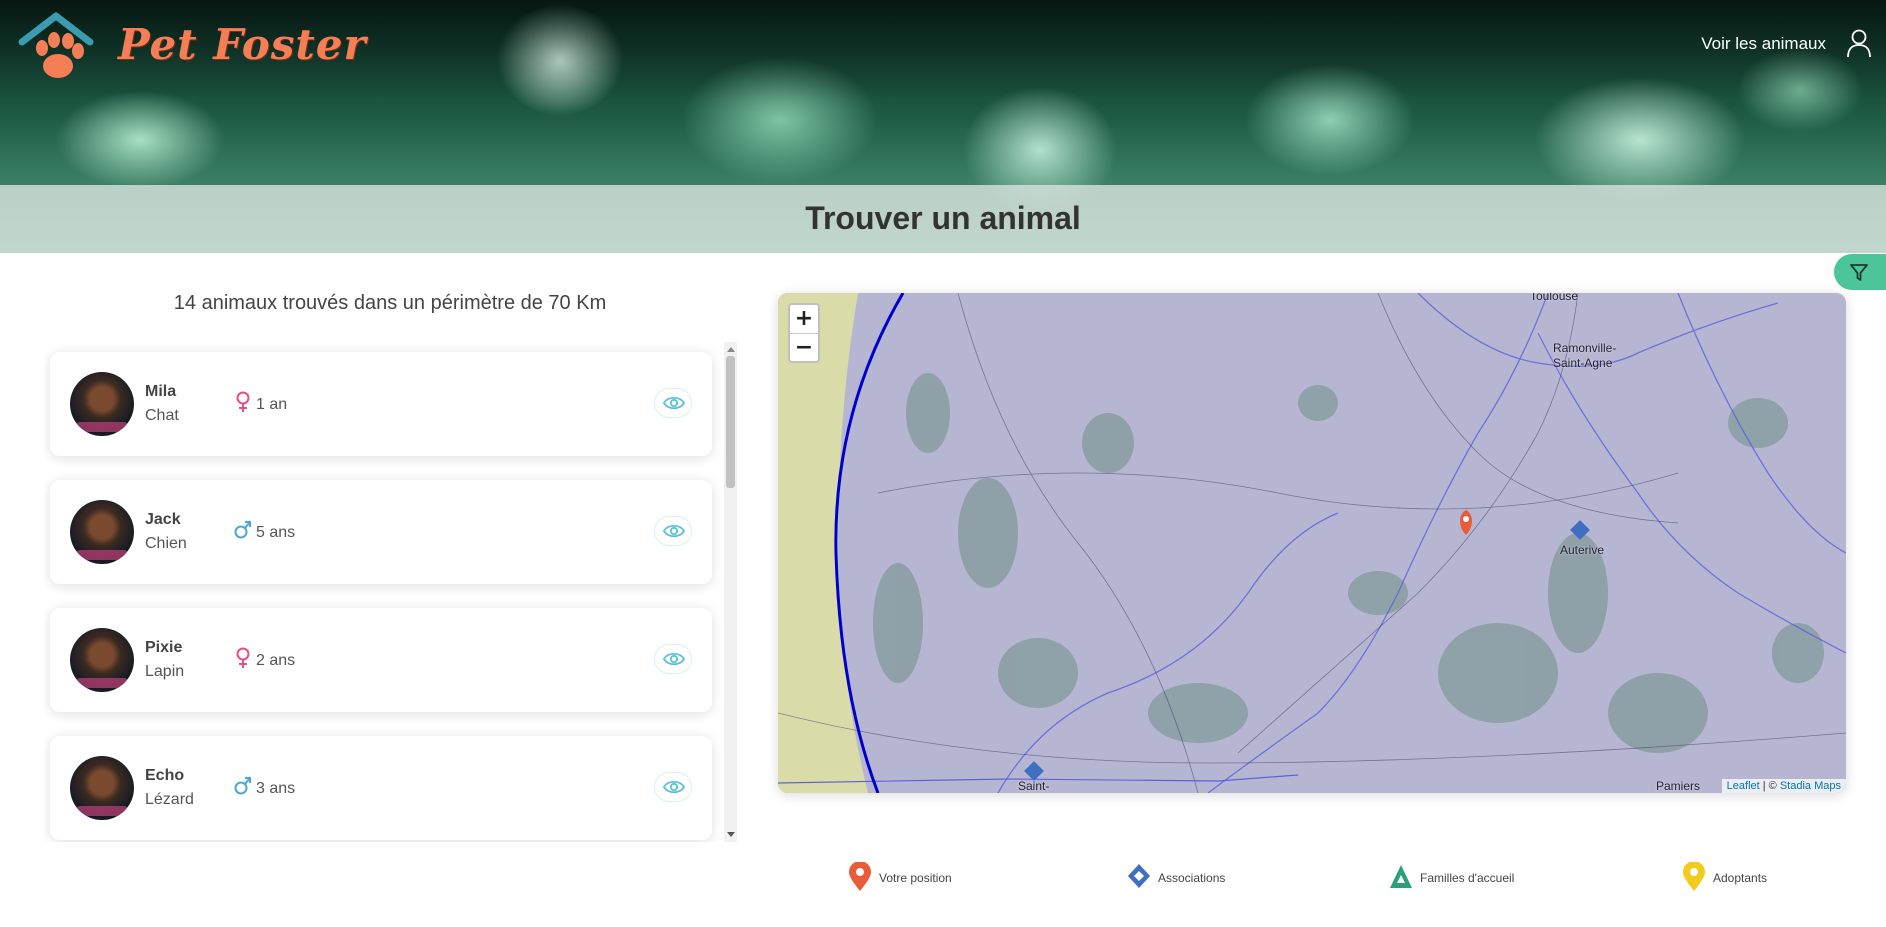 This screenshot has width=1886, height=927. I want to click on pet-age: 3 ans, so click(276, 788).